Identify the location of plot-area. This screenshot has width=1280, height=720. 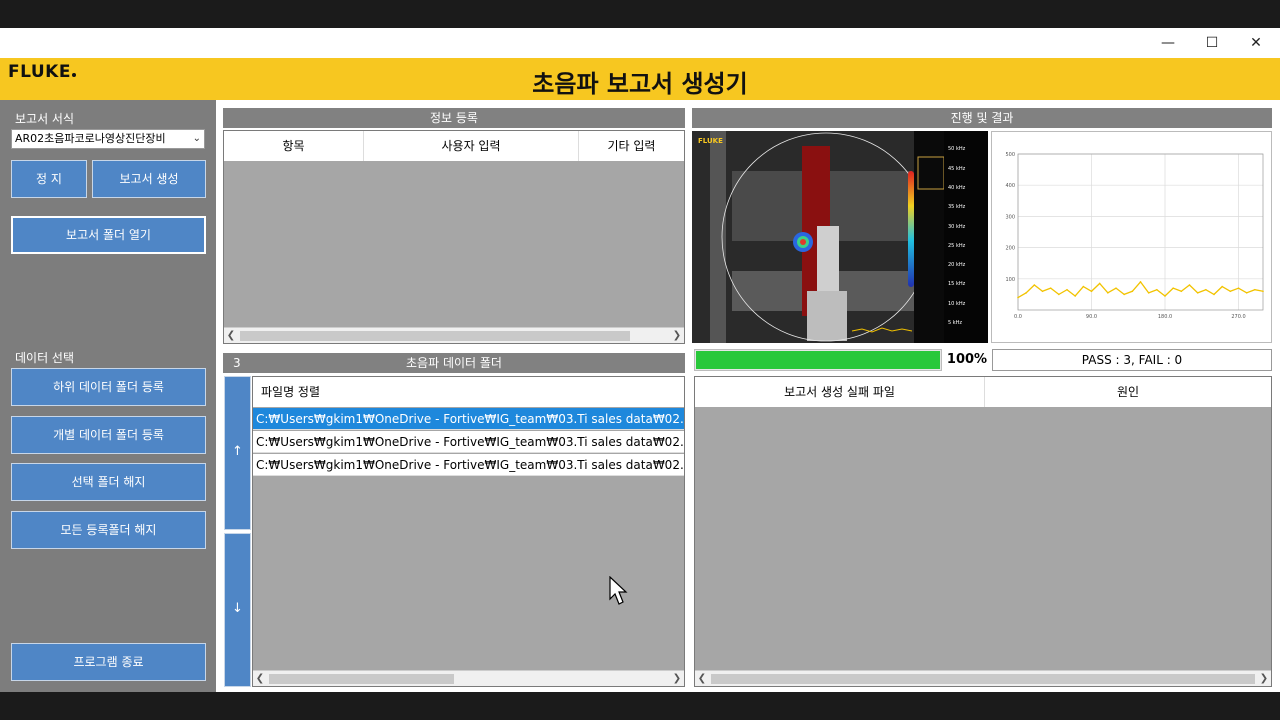
(1140, 232).